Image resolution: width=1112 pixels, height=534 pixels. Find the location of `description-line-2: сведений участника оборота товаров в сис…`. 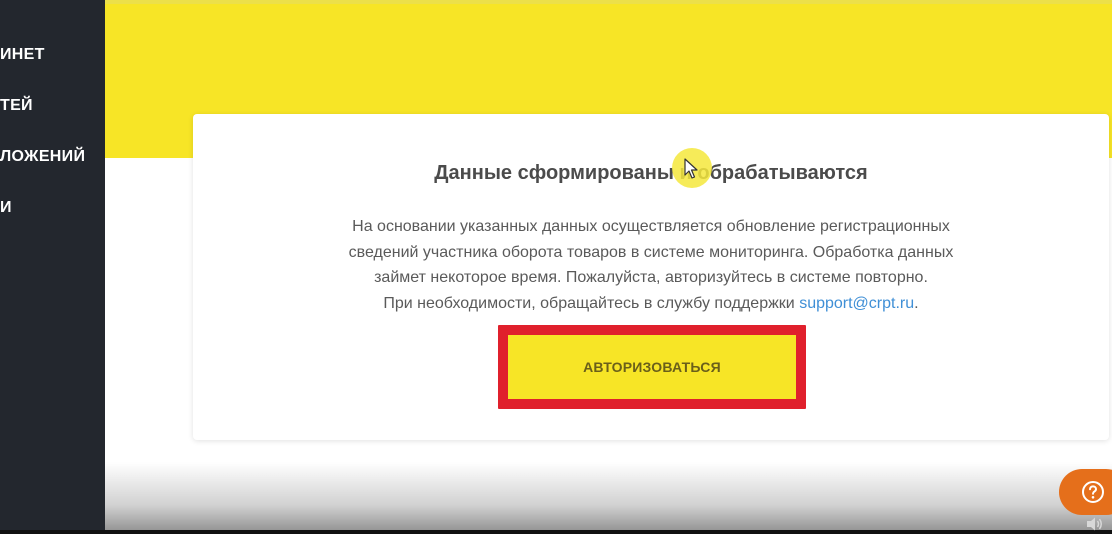

description-line-2: сведений участника оборота товаров в сис… is located at coordinates (651, 252).